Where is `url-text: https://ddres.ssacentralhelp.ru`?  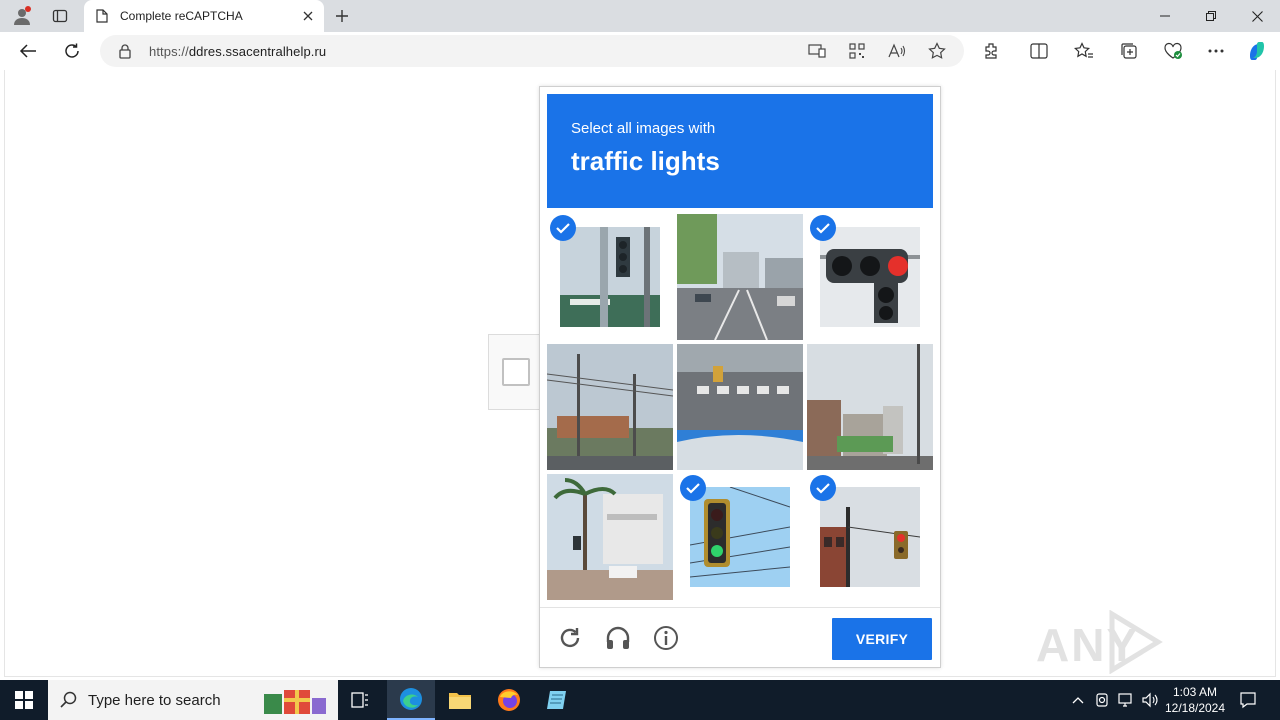
url-text: https://ddres.ssacentralhelp.ru is located at coordinates (237, 51).